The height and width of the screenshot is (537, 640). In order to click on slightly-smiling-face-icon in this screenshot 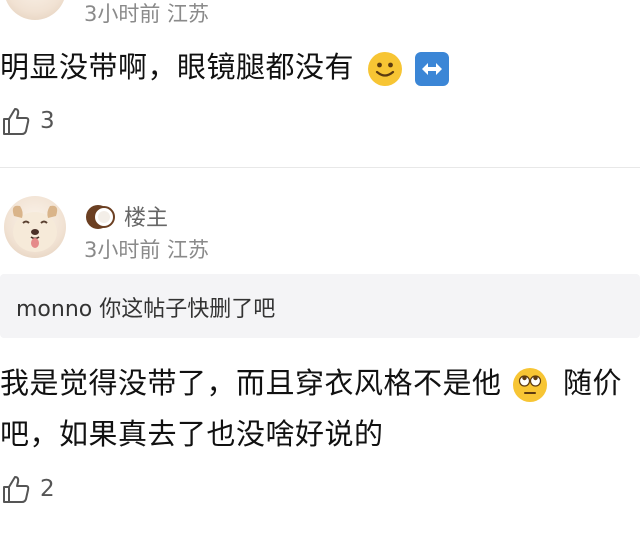, I will do `click(384, 69)`.